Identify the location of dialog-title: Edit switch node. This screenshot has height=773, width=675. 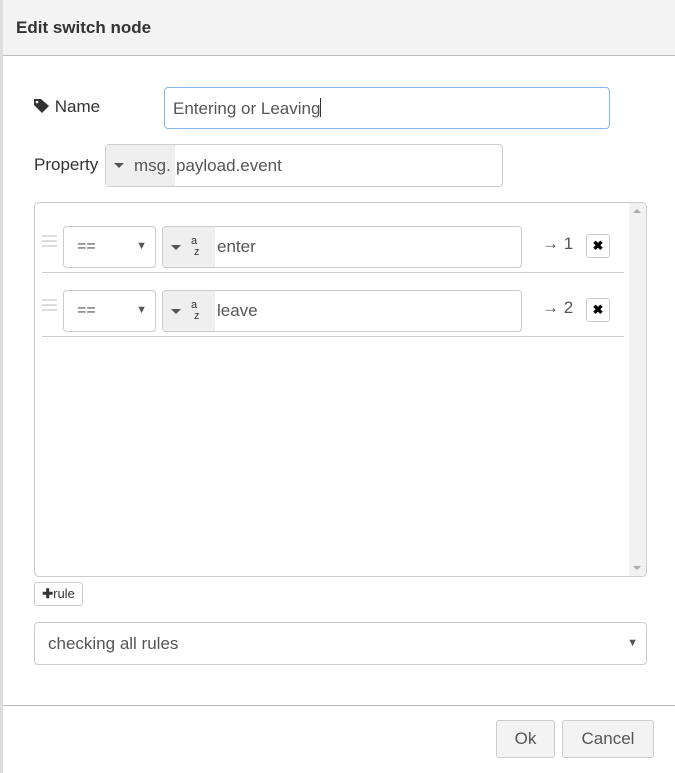
(84, 27).